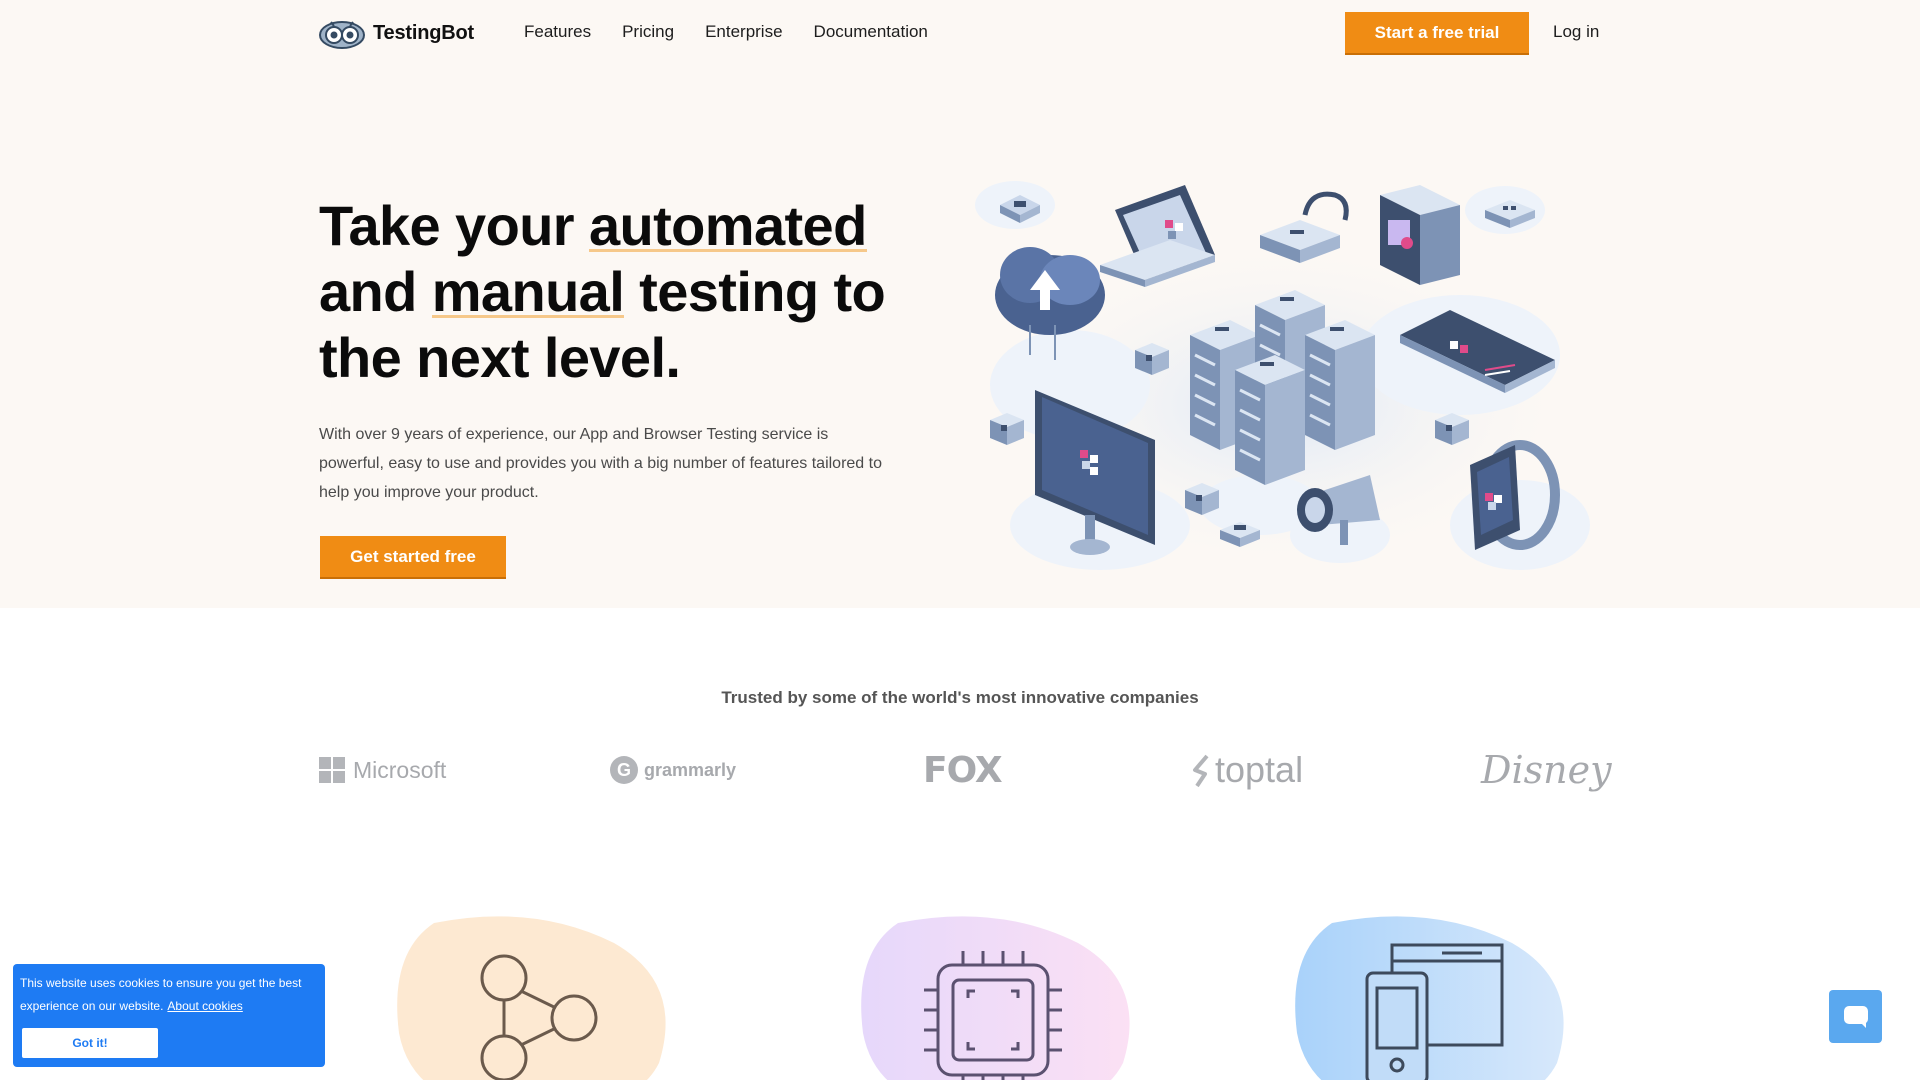 This screenshot has height=1080, width=1920. Describe the element at coordinates (375, 291) in the screenshot. I see `hero-title-text: and` at that location.